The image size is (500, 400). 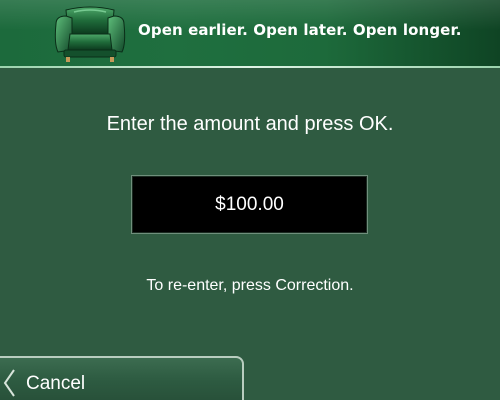 What do you see at coordinates (250, 124) in the screenshot?
I see `instruction-text: Enter the amount and press OK.` at bounding box center [250, 124].